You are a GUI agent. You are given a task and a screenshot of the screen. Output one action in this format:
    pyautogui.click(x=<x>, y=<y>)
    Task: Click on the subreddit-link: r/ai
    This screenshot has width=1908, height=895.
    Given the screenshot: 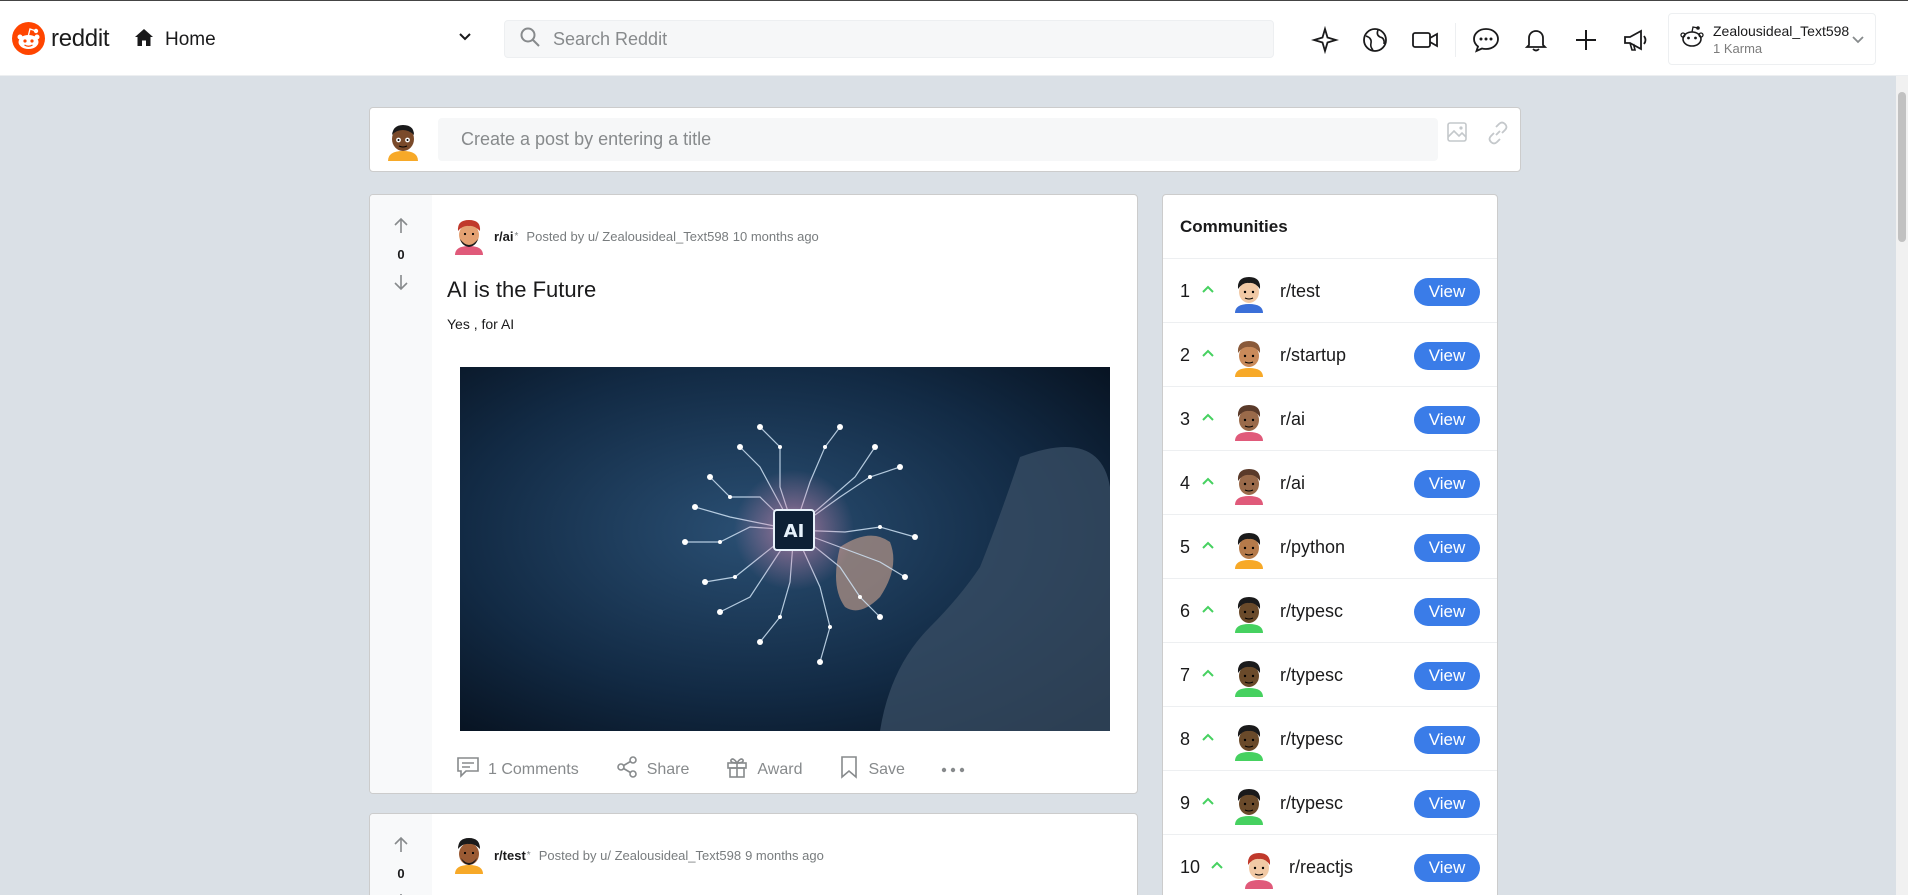 What is the action you would take?
    pyautogui.click(x=504, y=236)
    